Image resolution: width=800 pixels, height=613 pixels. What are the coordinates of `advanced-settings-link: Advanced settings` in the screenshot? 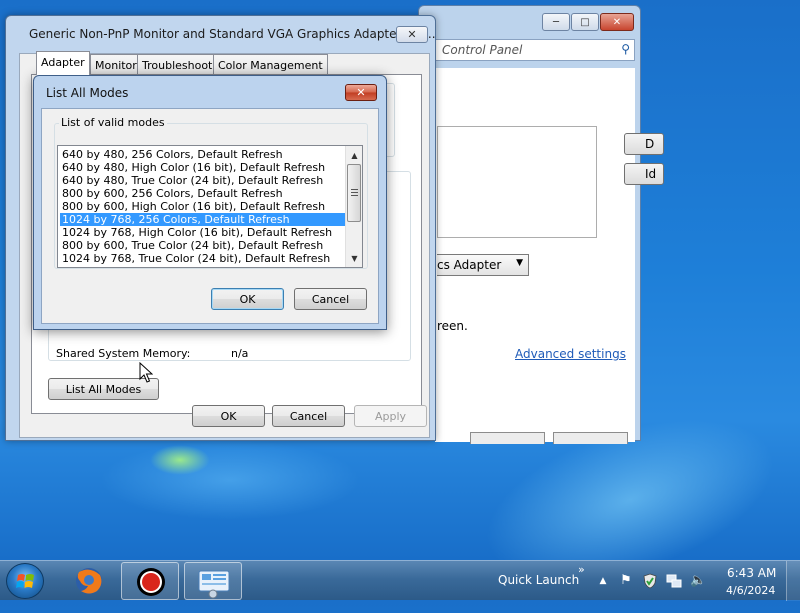 It's located at (570, 354).